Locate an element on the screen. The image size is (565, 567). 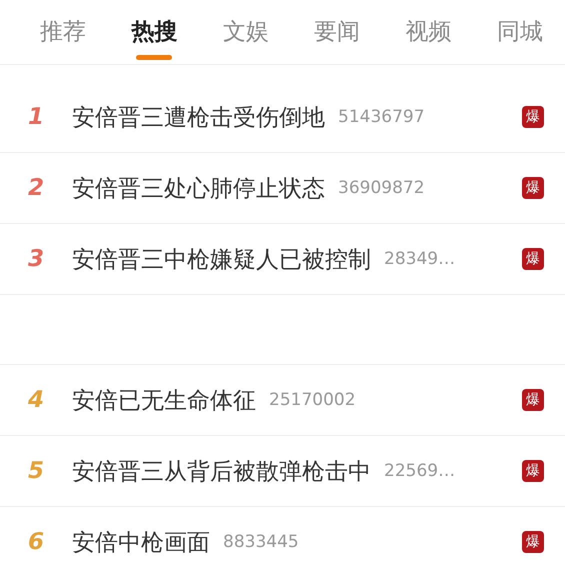
rank-number: 3 is located at coordinates (35, 259).